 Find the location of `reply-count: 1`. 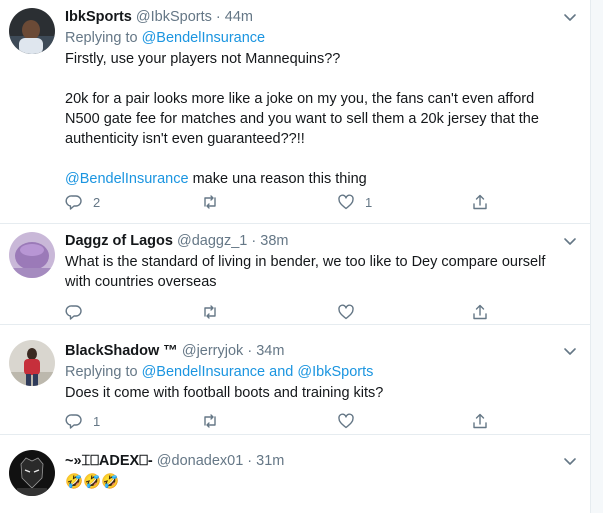

reply-count: 1 is located at coordinates (97, 421).